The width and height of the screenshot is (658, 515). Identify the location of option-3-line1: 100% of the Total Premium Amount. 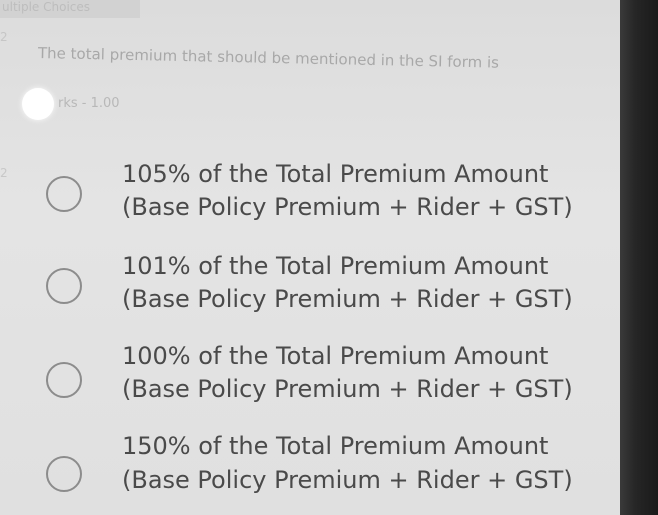
(335, 356).